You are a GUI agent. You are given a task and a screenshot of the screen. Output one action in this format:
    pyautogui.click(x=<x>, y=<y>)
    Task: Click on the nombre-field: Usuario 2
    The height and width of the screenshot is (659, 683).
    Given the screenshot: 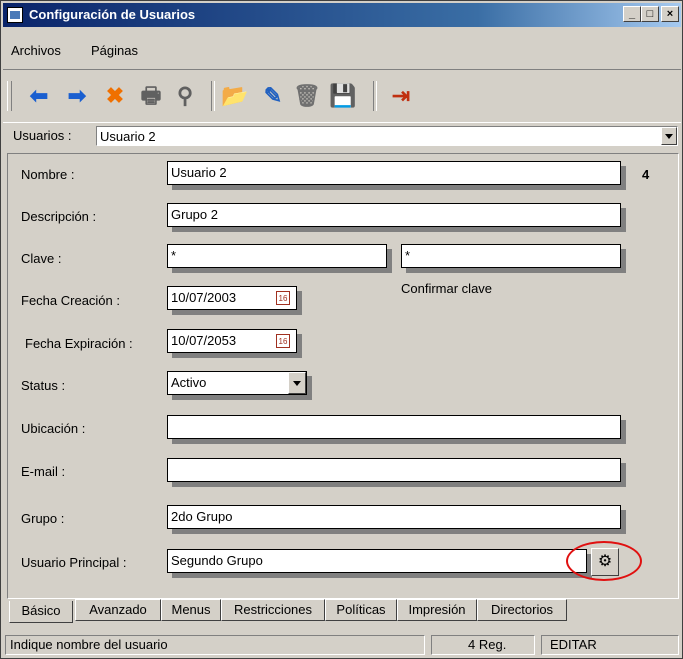 What is the action you would take?
    pyautogui.click(x=394, y=173)
    